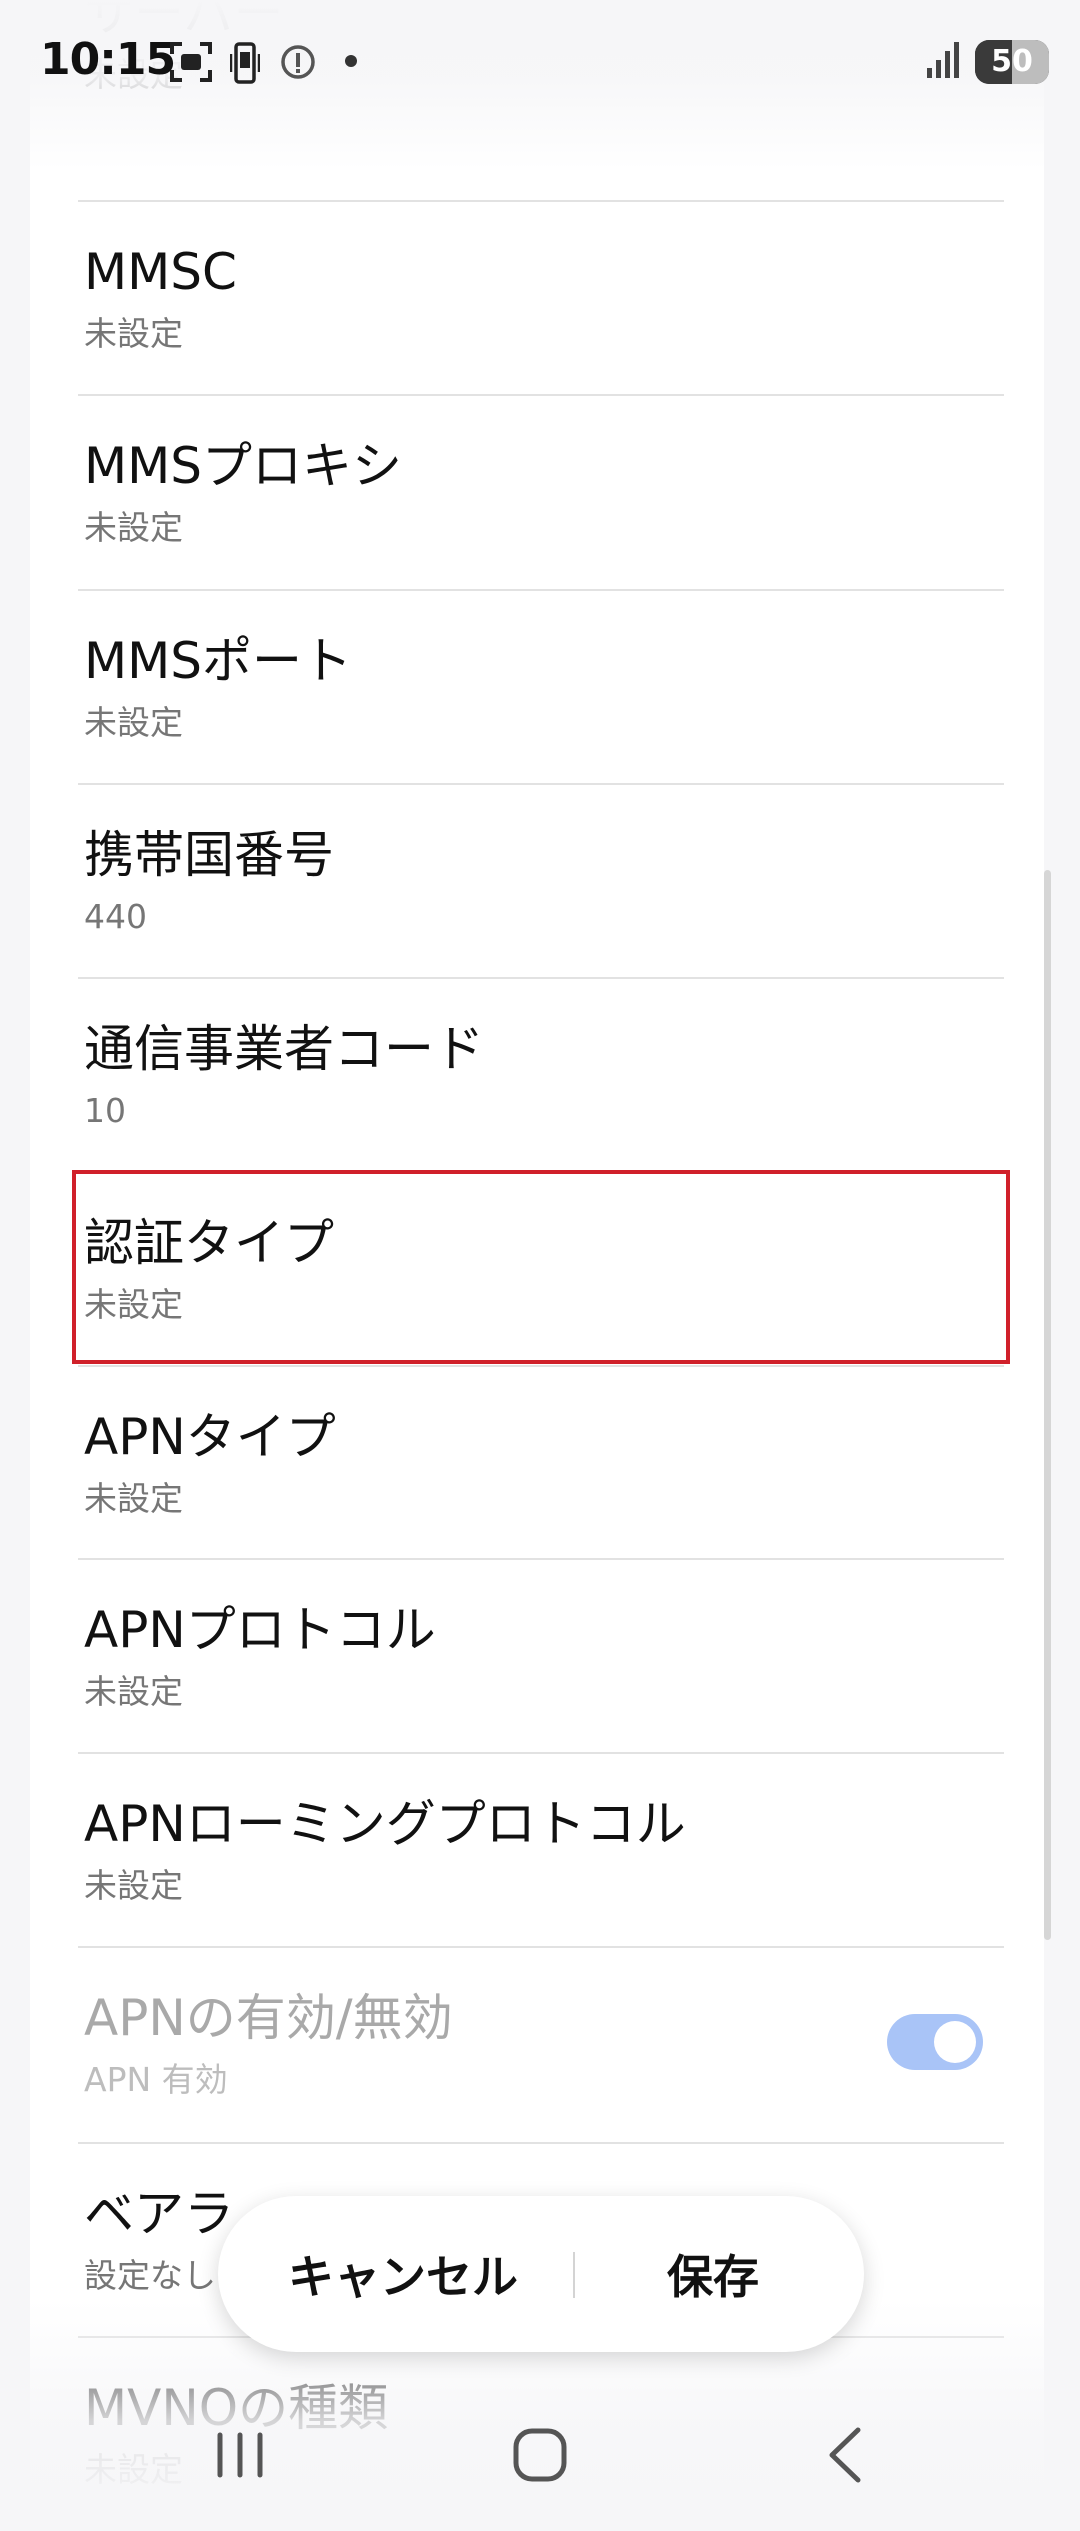 The height and width of the screenshot is (2531, 1080). What do you see at coordinates (159, 2214) in the screenshot?
I see `item-title: ベアラ` at bounding box center [159, 2214].